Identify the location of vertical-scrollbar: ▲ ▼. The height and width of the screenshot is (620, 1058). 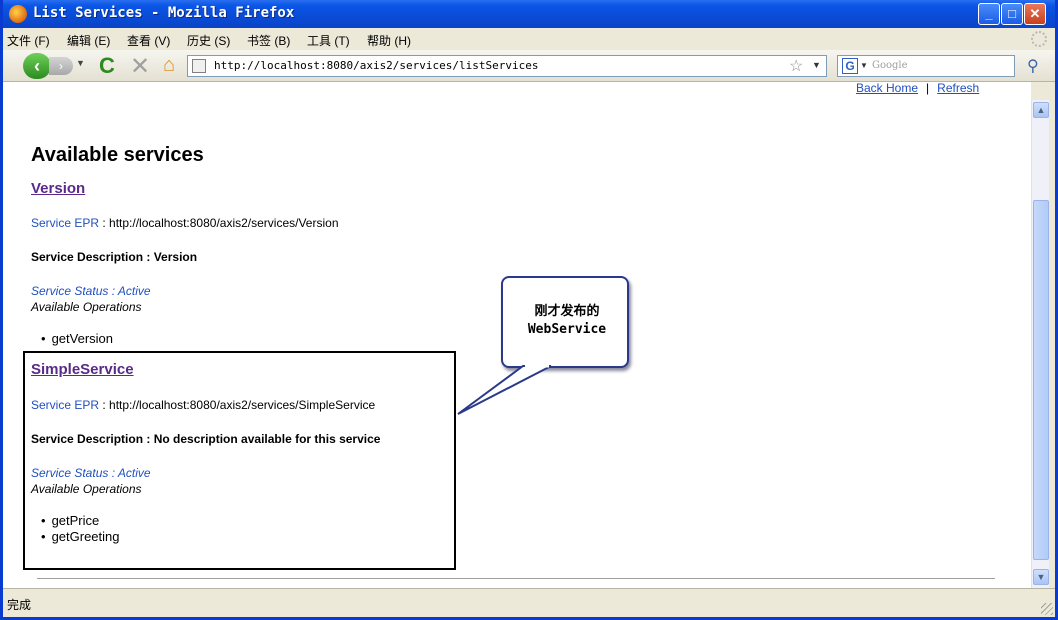
(1040, 344).